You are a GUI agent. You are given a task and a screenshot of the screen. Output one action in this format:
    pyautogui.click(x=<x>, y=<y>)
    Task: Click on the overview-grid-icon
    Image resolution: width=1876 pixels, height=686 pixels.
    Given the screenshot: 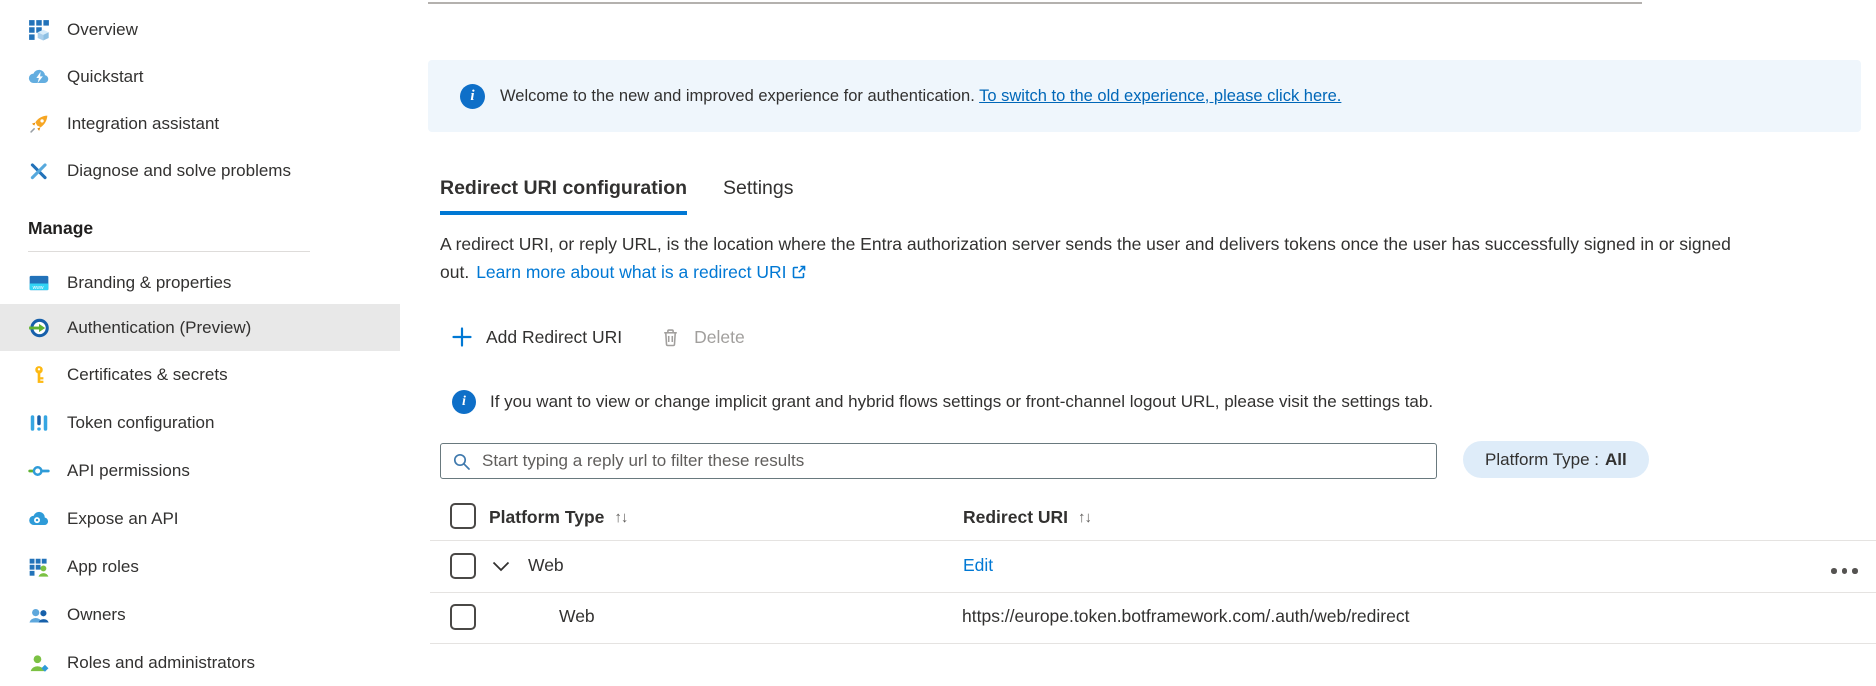 What is the action you would take?
    pyautogui.click(x=39, y=30)
    